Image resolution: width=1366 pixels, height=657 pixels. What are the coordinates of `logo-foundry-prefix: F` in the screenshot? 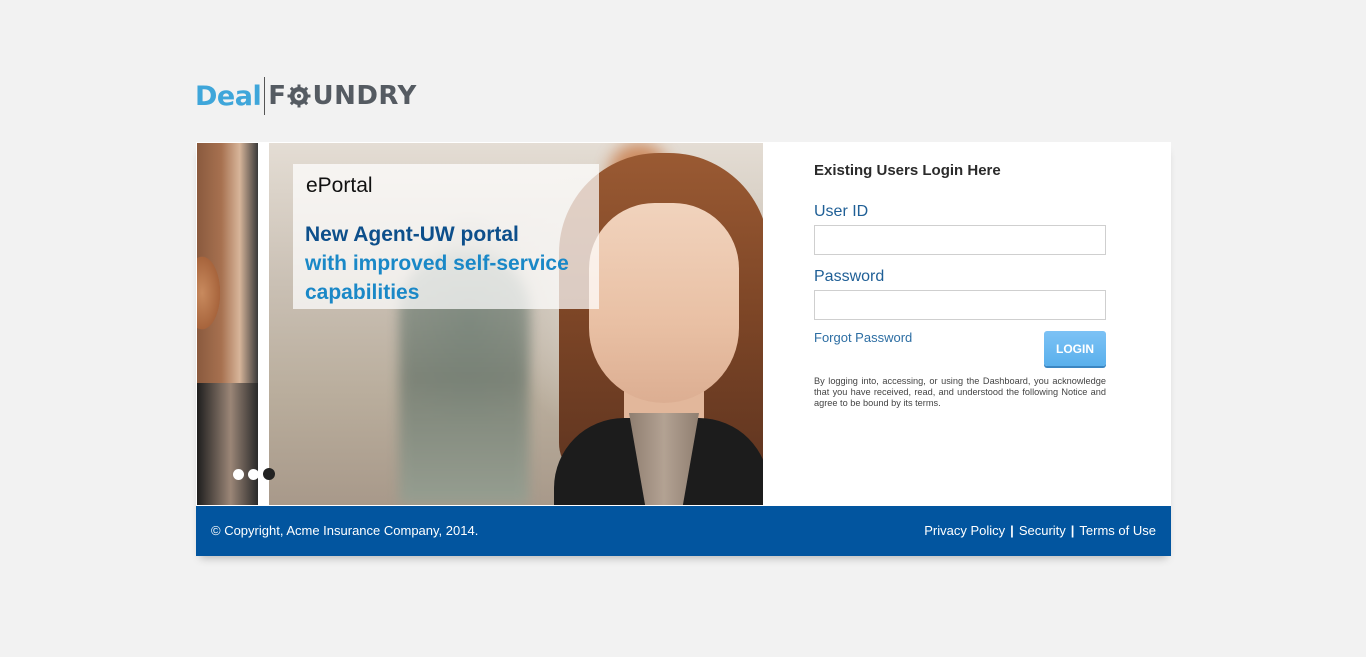 It's located at (277, 96).